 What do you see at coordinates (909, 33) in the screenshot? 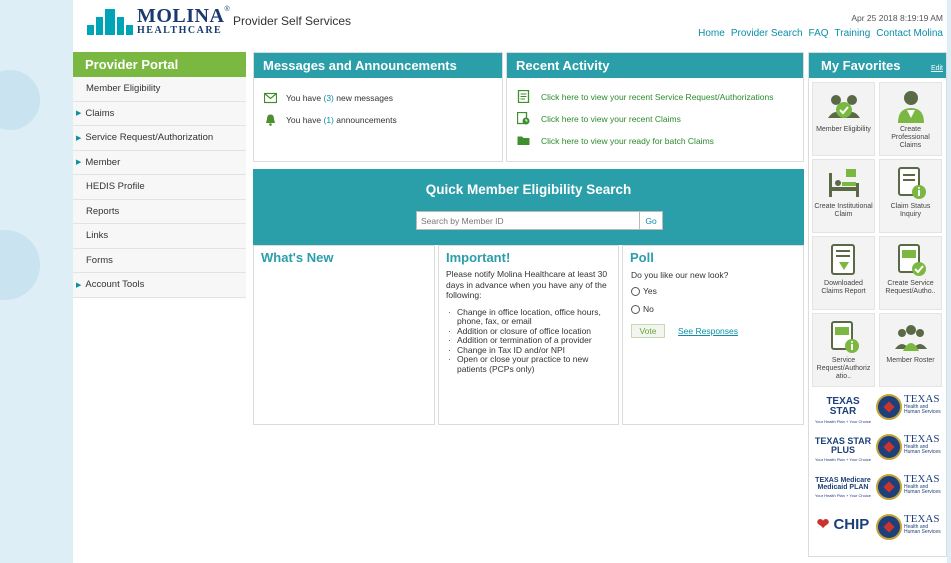
I see `nav-contact-molina-link: Contact Molina` at bounding box center [909, 33].